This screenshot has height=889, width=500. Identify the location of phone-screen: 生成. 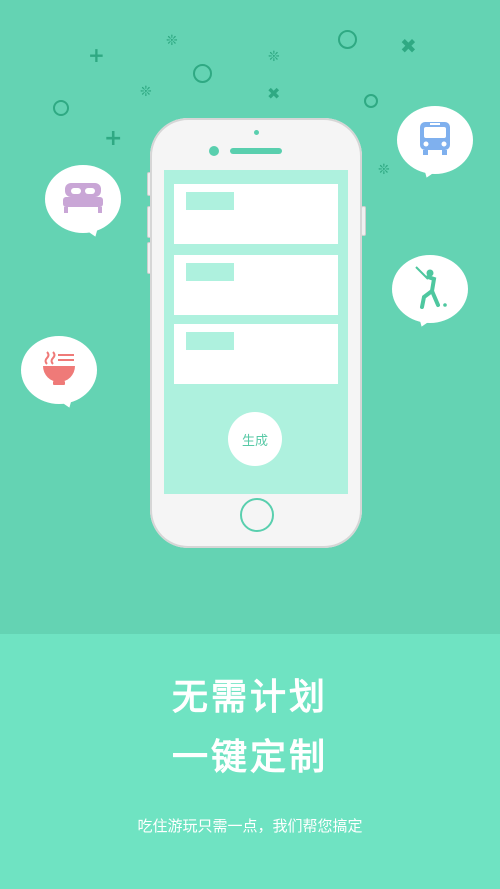
(256, 332).